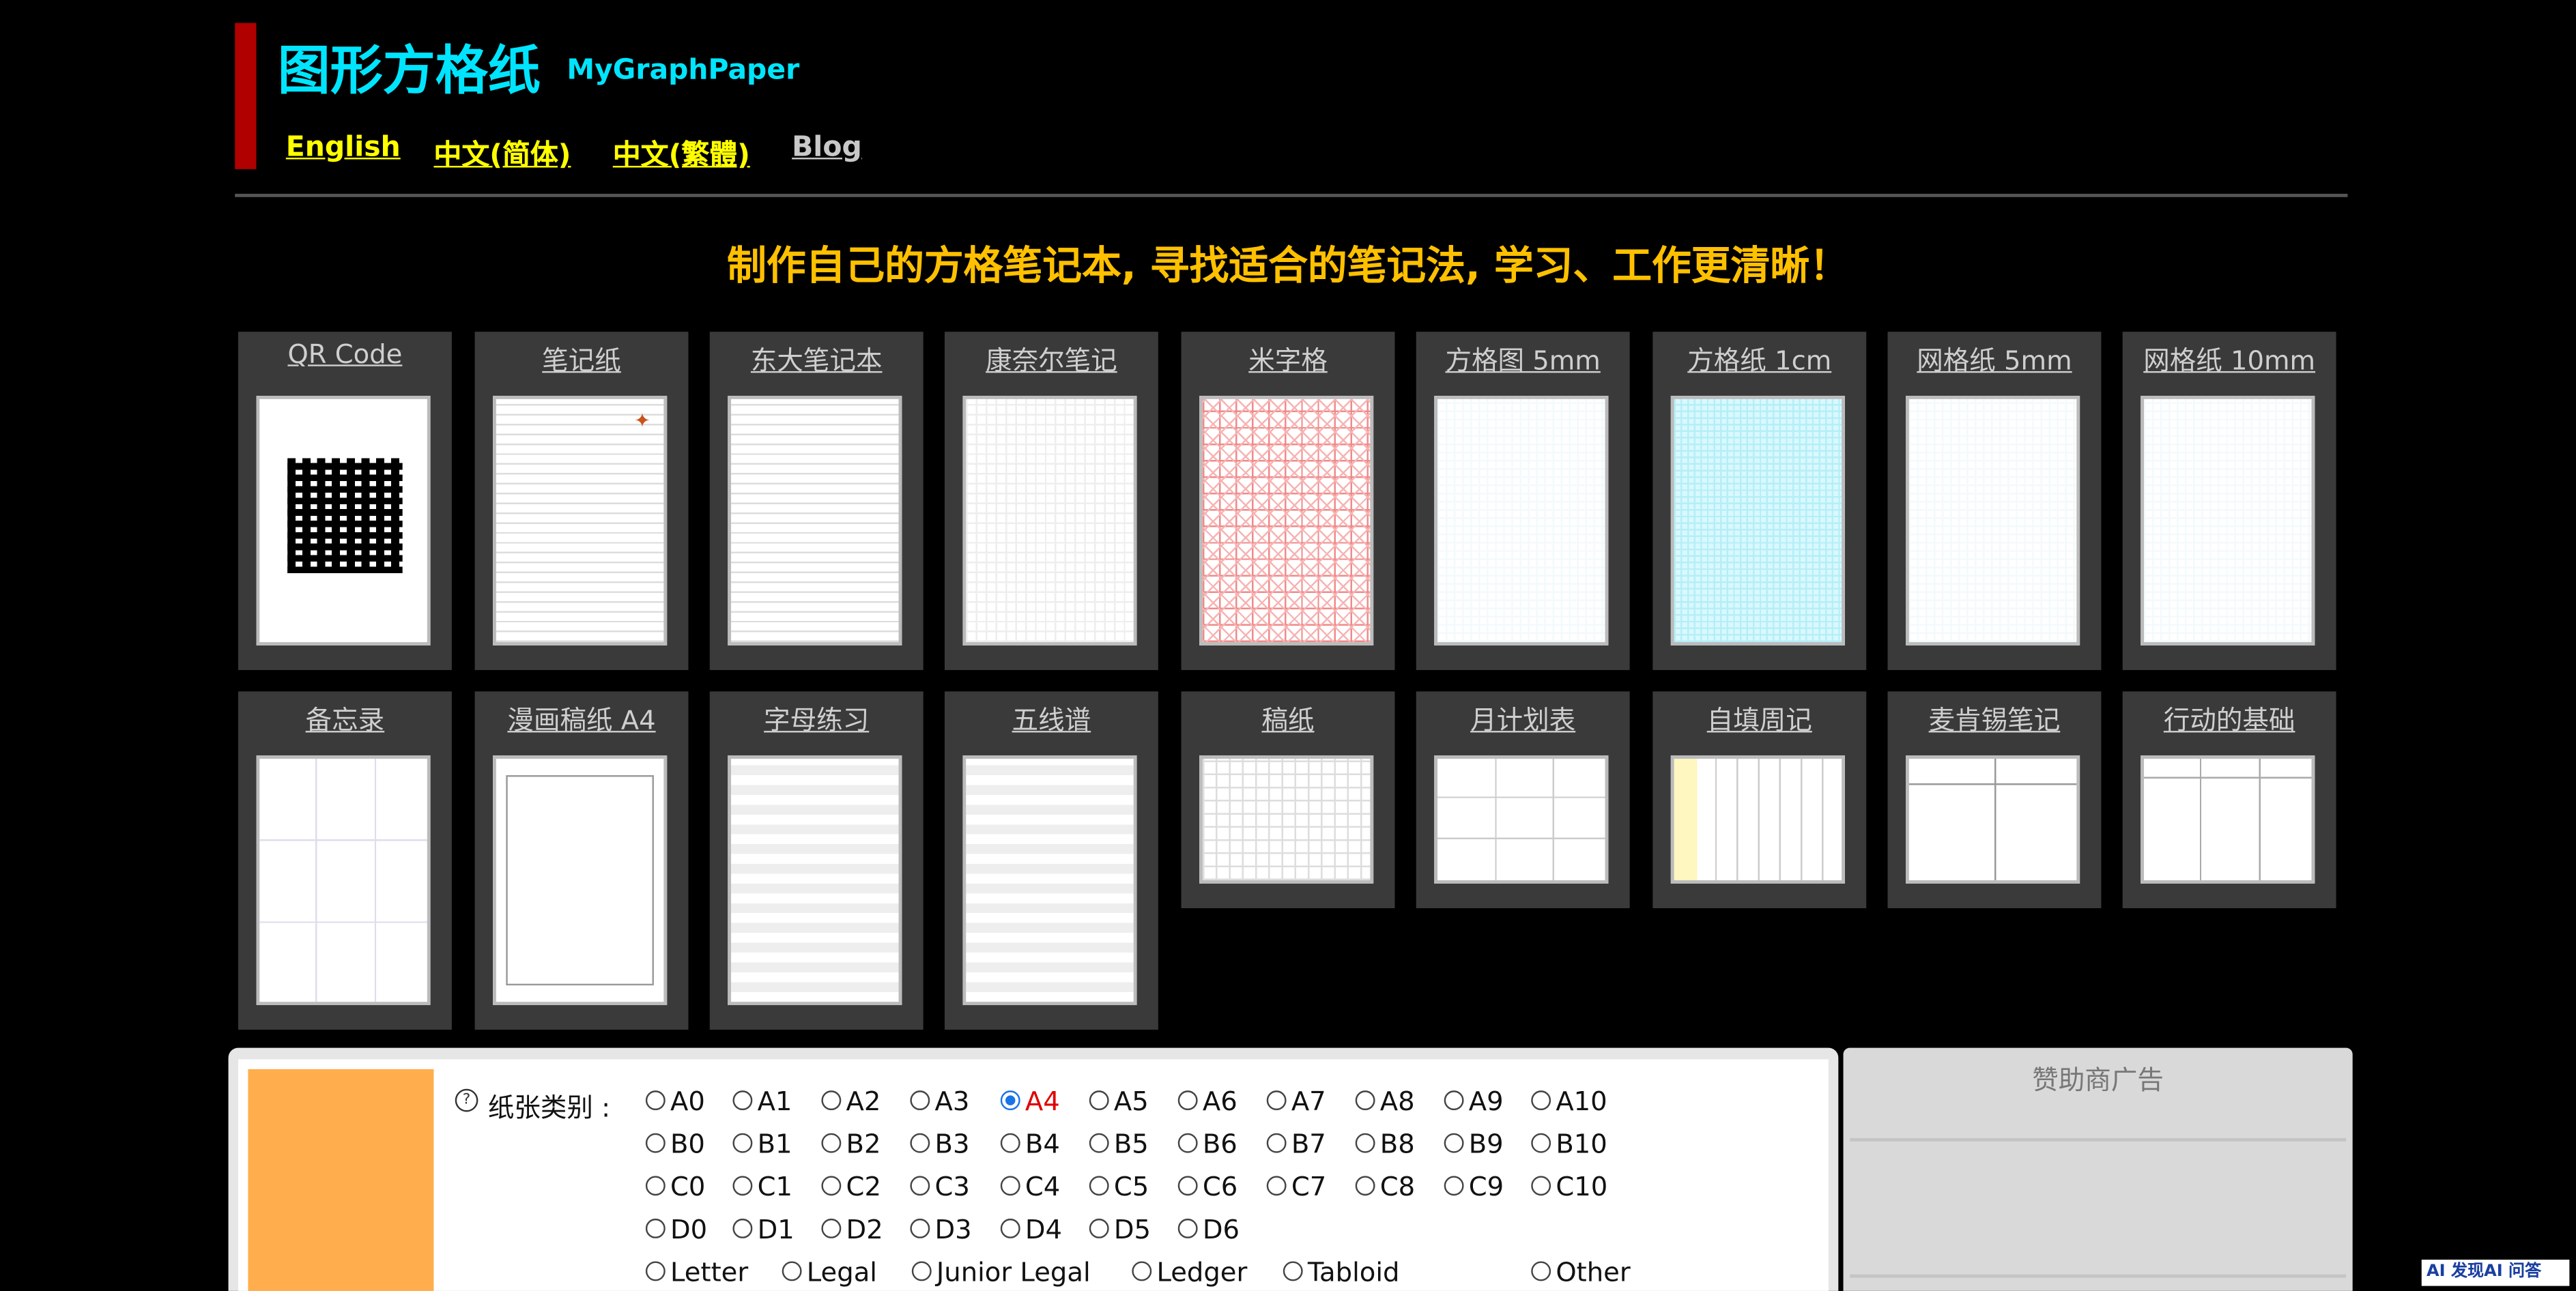 This screenshot has height=1291, width=2576. What do you see at coordinates (1030, 1186) in the screenshot?
I see `paper-size-option: C4` at bounding box center [1030, 1186].